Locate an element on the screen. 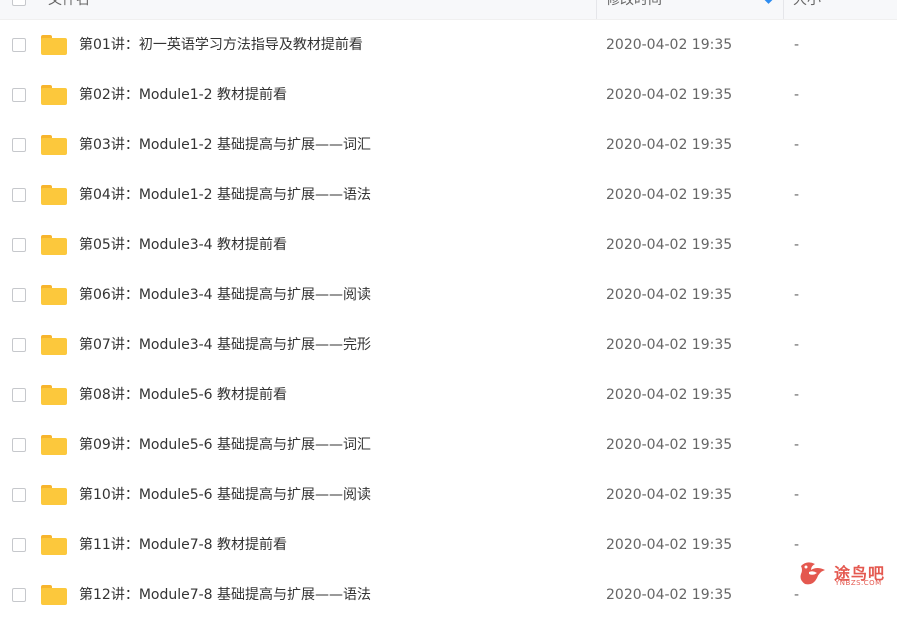 The height and width of the screenshot is (620, 897). file-name-link: 第02讲：Module1-2 教材提前看 is located at coordinates (183, 95).